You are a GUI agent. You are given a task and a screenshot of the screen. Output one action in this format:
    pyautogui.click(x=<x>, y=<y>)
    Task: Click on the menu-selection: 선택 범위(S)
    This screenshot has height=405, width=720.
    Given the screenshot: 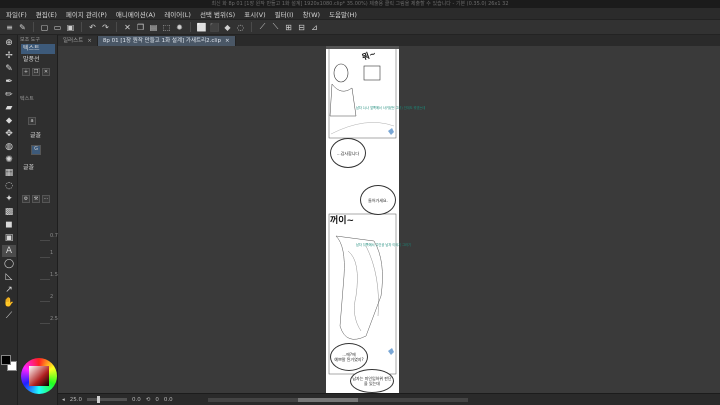 What is the action you would take?
    pyautogui.click(x=217, y=14)
    